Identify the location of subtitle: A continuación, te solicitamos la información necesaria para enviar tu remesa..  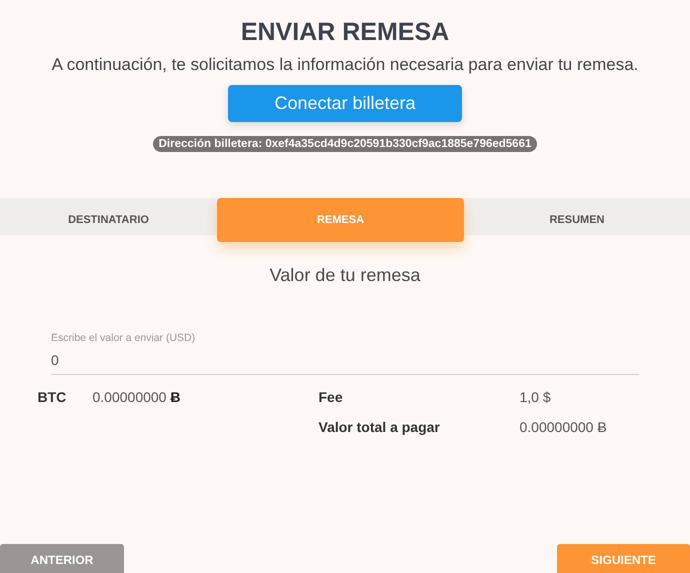
(345, 65).